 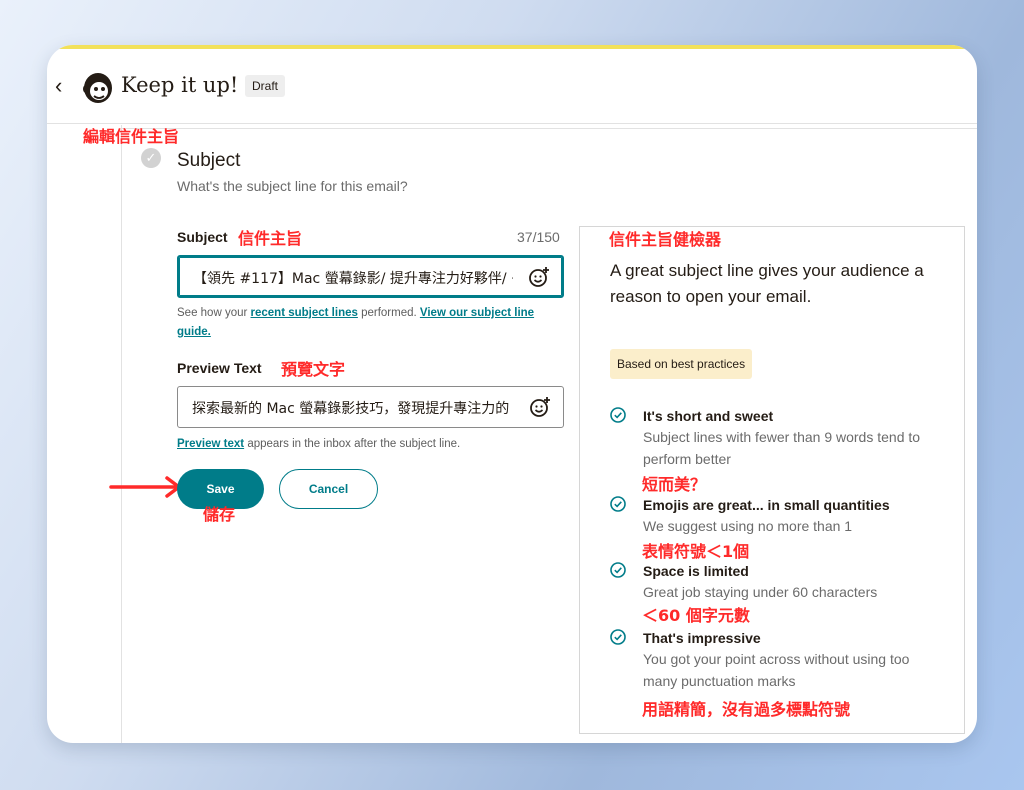 I want to click on preview-text-label: Preview Text, so click(x=219, y=368).